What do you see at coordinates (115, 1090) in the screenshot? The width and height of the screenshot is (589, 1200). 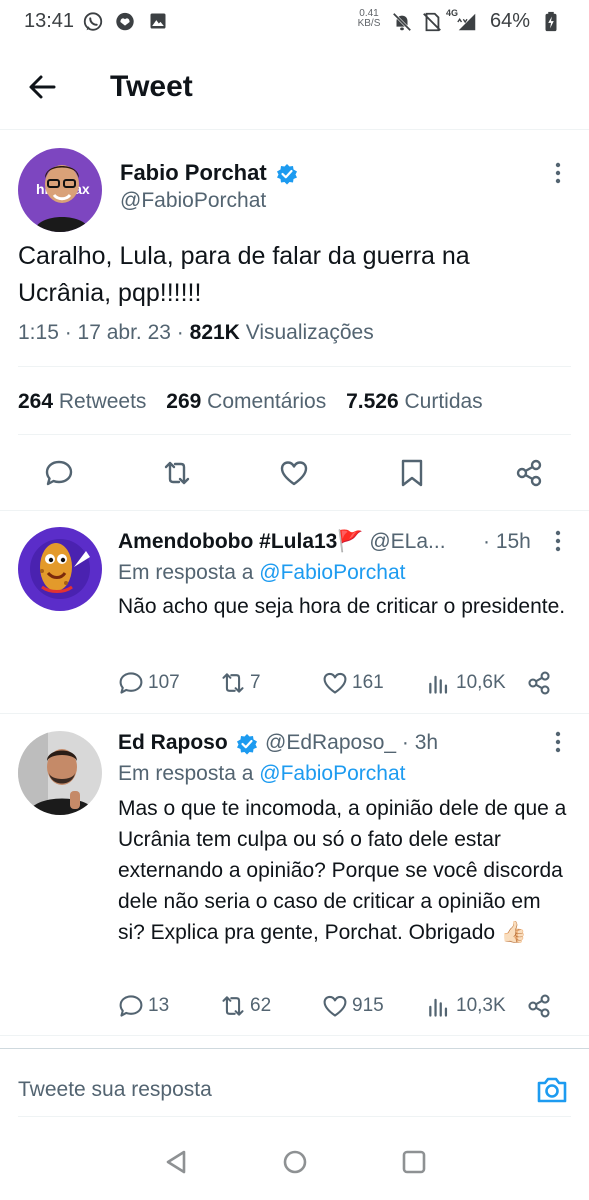 I see `reply-compose-input: Tweete sua resposta` at bounding box center [115, 1090].